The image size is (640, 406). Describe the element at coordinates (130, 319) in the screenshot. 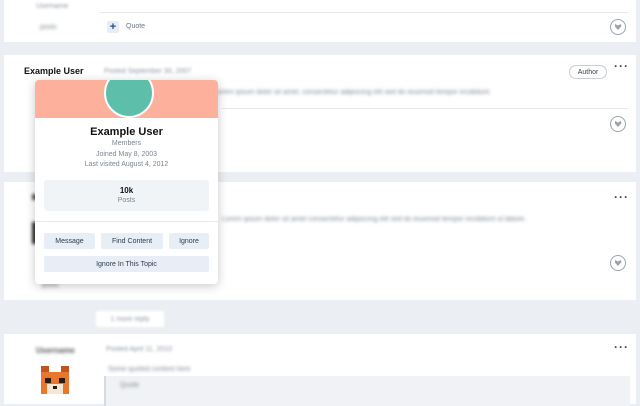

I see `load-more-replies: 1 more reply` at that location.